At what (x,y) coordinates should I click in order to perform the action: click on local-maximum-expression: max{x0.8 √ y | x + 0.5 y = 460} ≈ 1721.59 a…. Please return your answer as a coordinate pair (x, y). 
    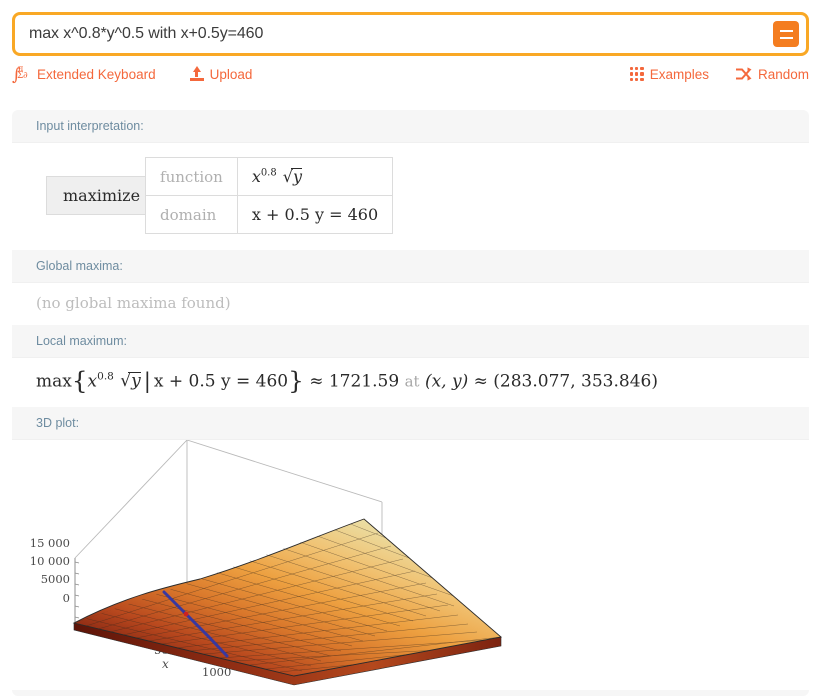
    Looking at the image, I should click on (410, 381).